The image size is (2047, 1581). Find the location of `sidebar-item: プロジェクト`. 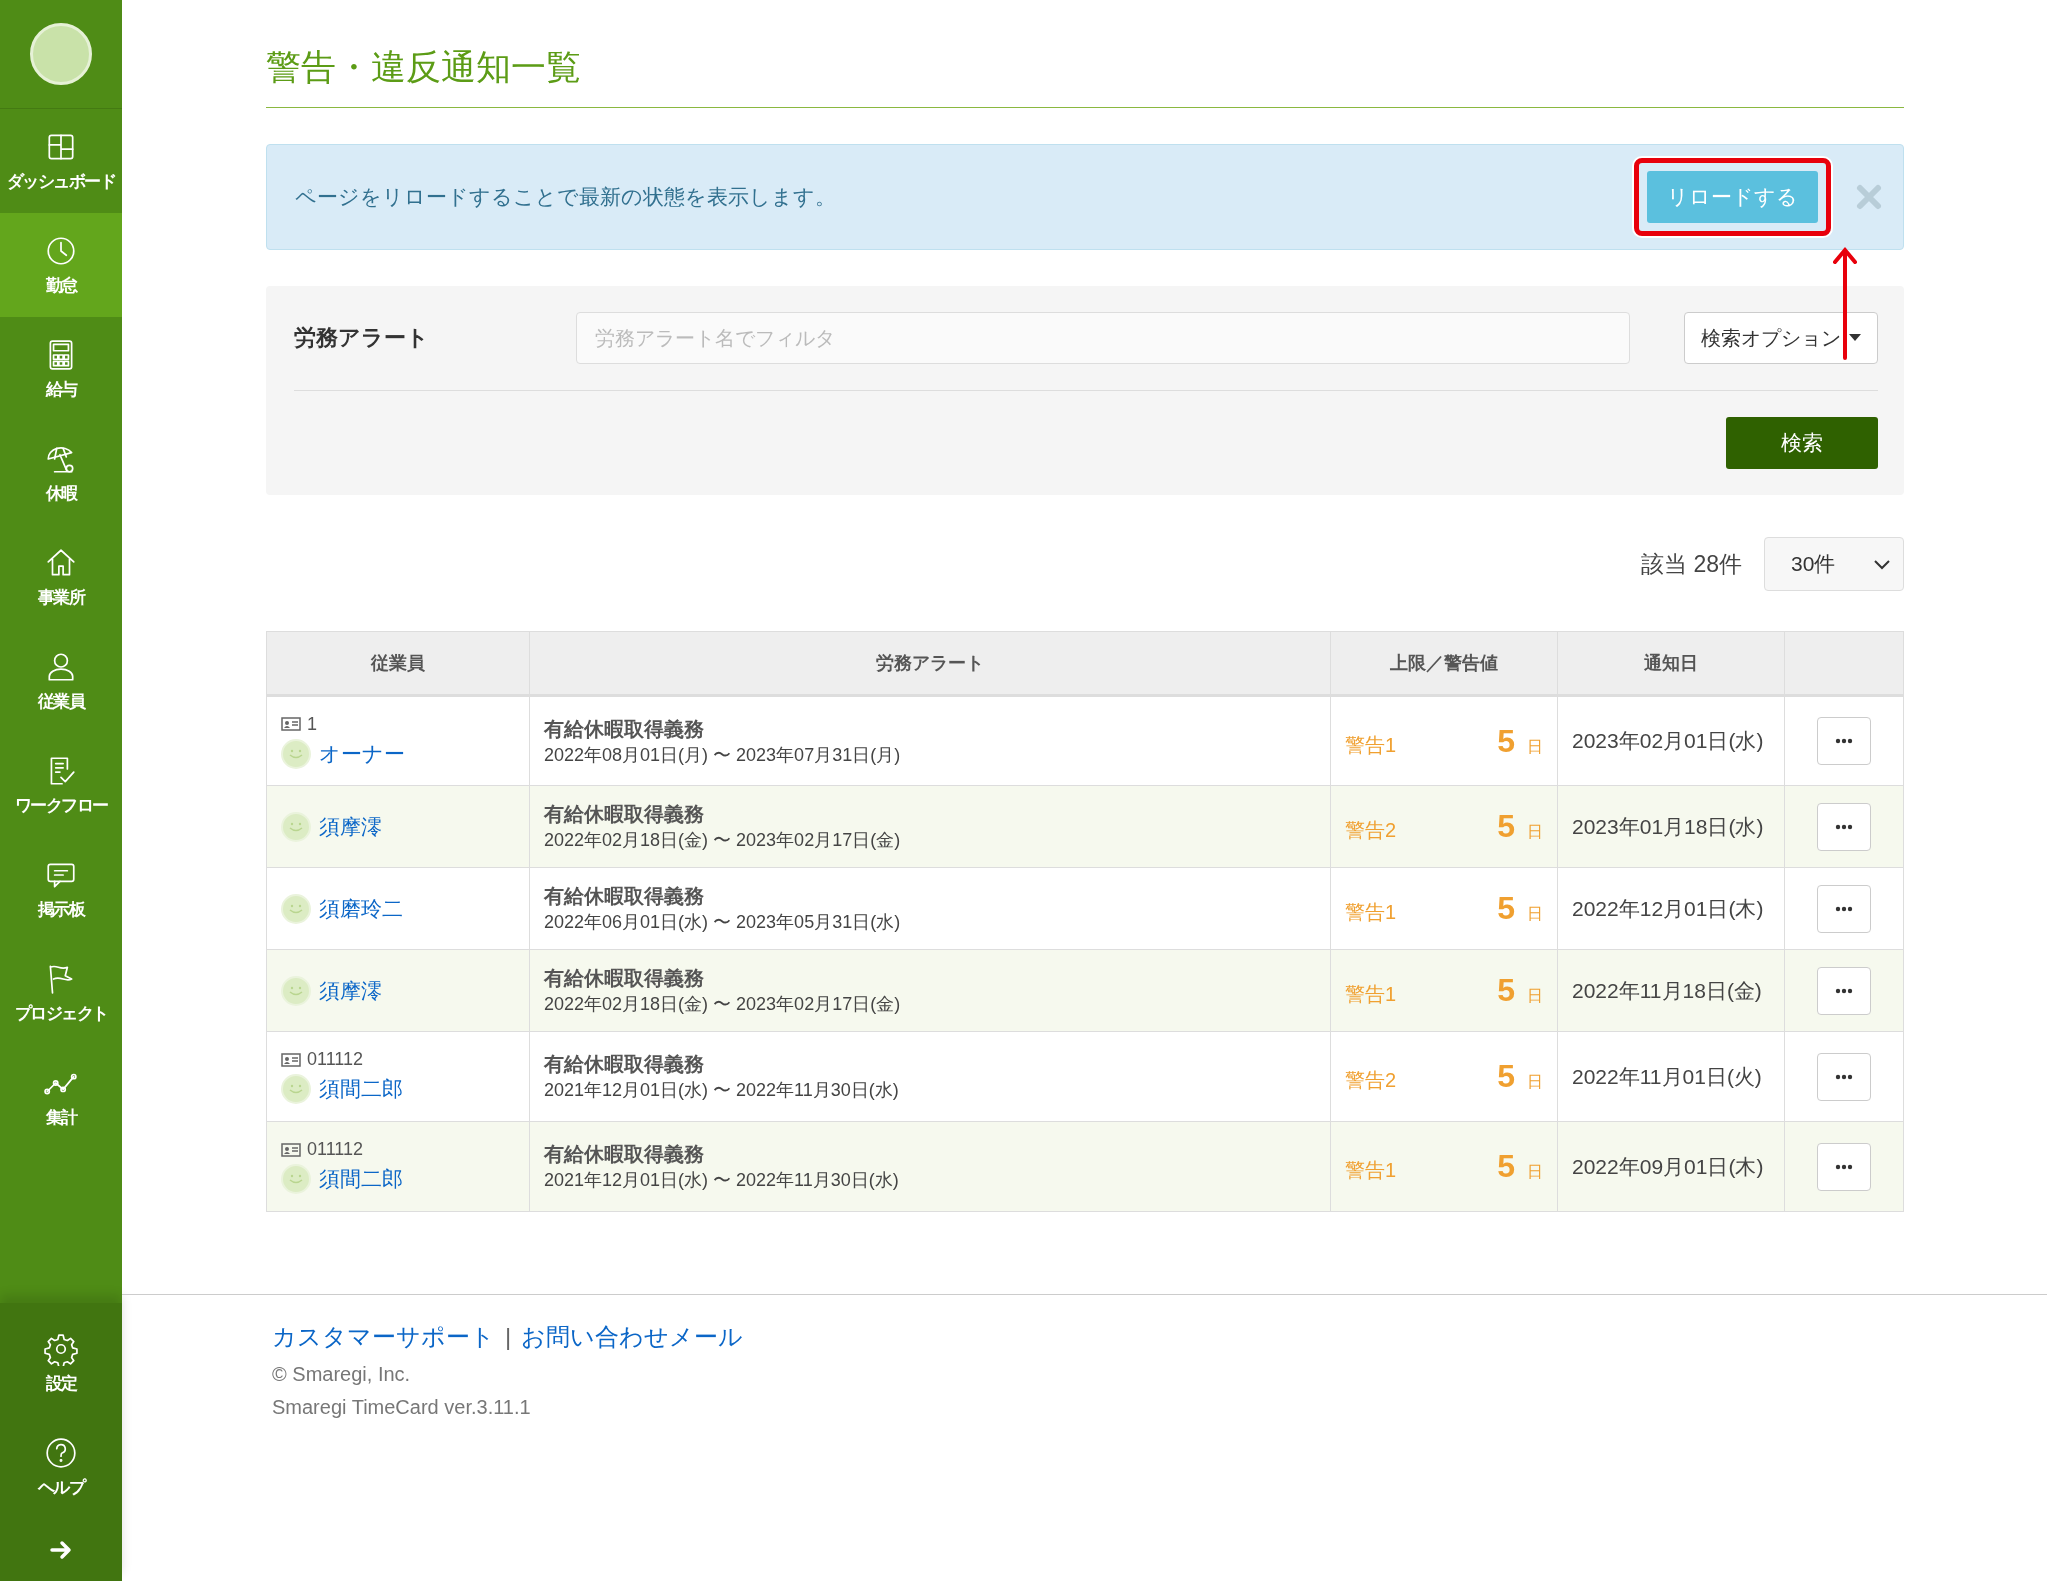

sidebar-item: プロジェクト is located at coordinates (61, 993).